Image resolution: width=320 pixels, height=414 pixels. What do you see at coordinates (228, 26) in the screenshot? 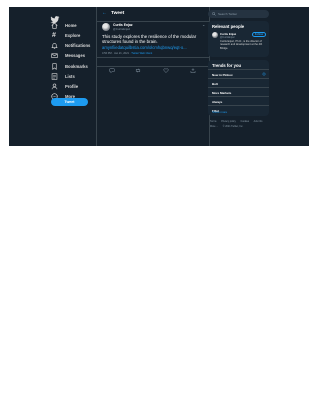
I see `relevant-people-title: Relevant people` at bounding box center [228, 26].